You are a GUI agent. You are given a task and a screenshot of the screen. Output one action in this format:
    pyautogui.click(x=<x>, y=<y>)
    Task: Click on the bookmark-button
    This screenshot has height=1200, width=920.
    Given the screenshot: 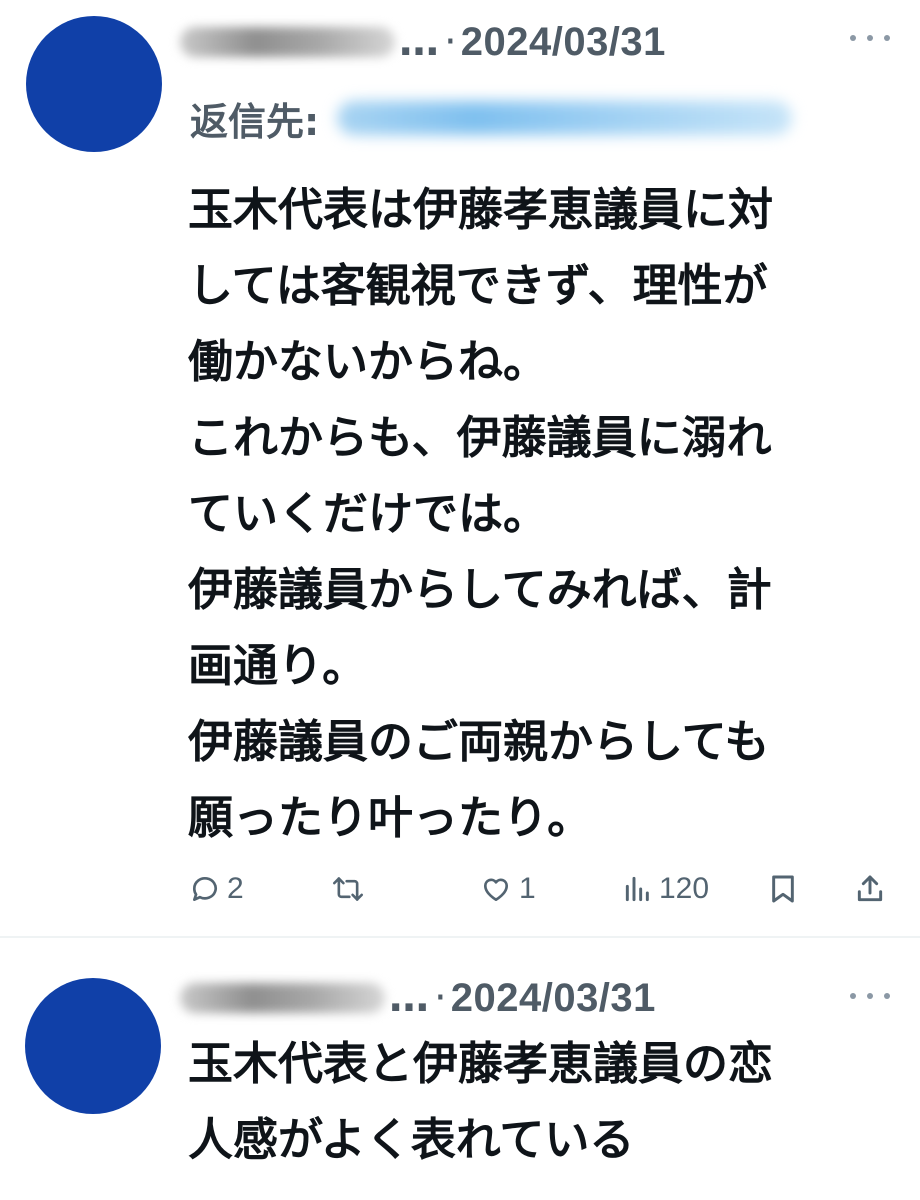 What is the action you would take?
    pyautogui.click(x=783, y=889)
    